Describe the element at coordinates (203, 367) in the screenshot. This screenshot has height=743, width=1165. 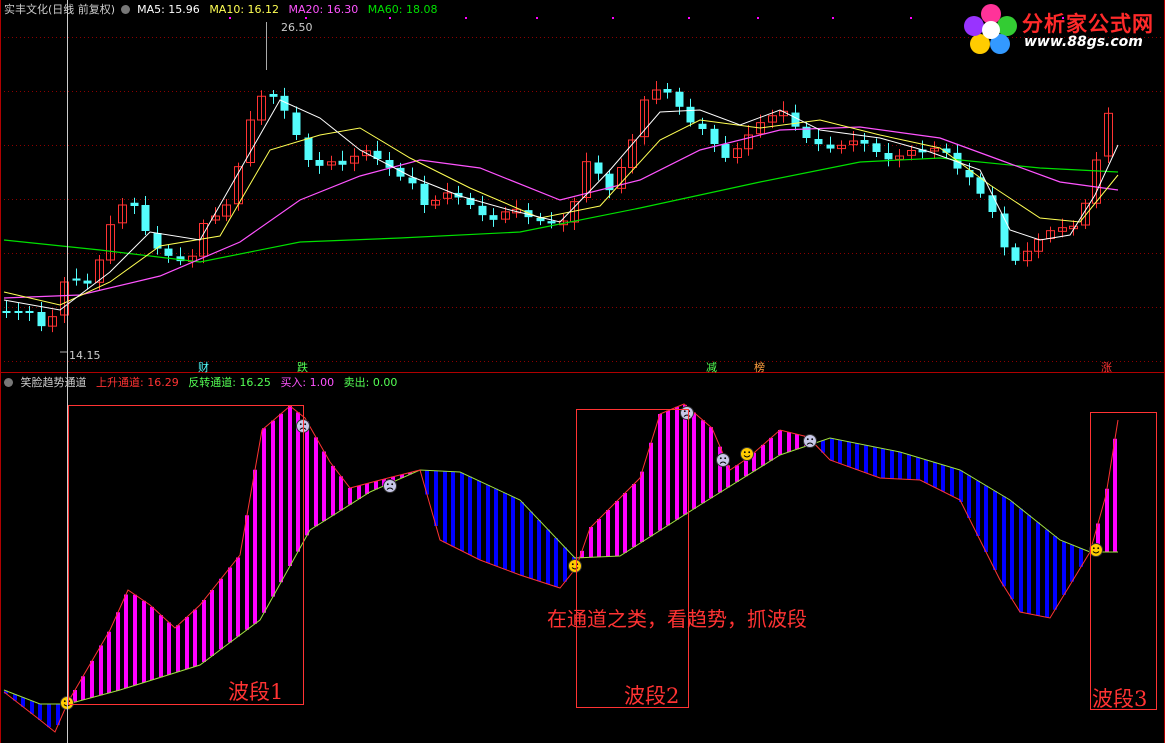
I see `event-flag-finance: 财` at that location.